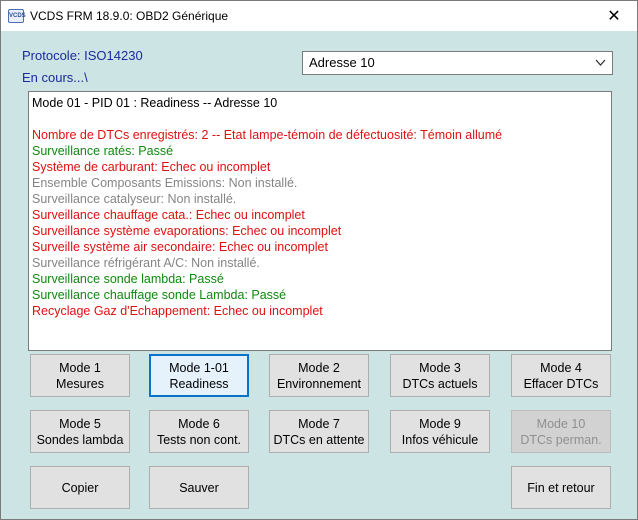  I want to click on button-label: Mode 9, so click(440, 423).